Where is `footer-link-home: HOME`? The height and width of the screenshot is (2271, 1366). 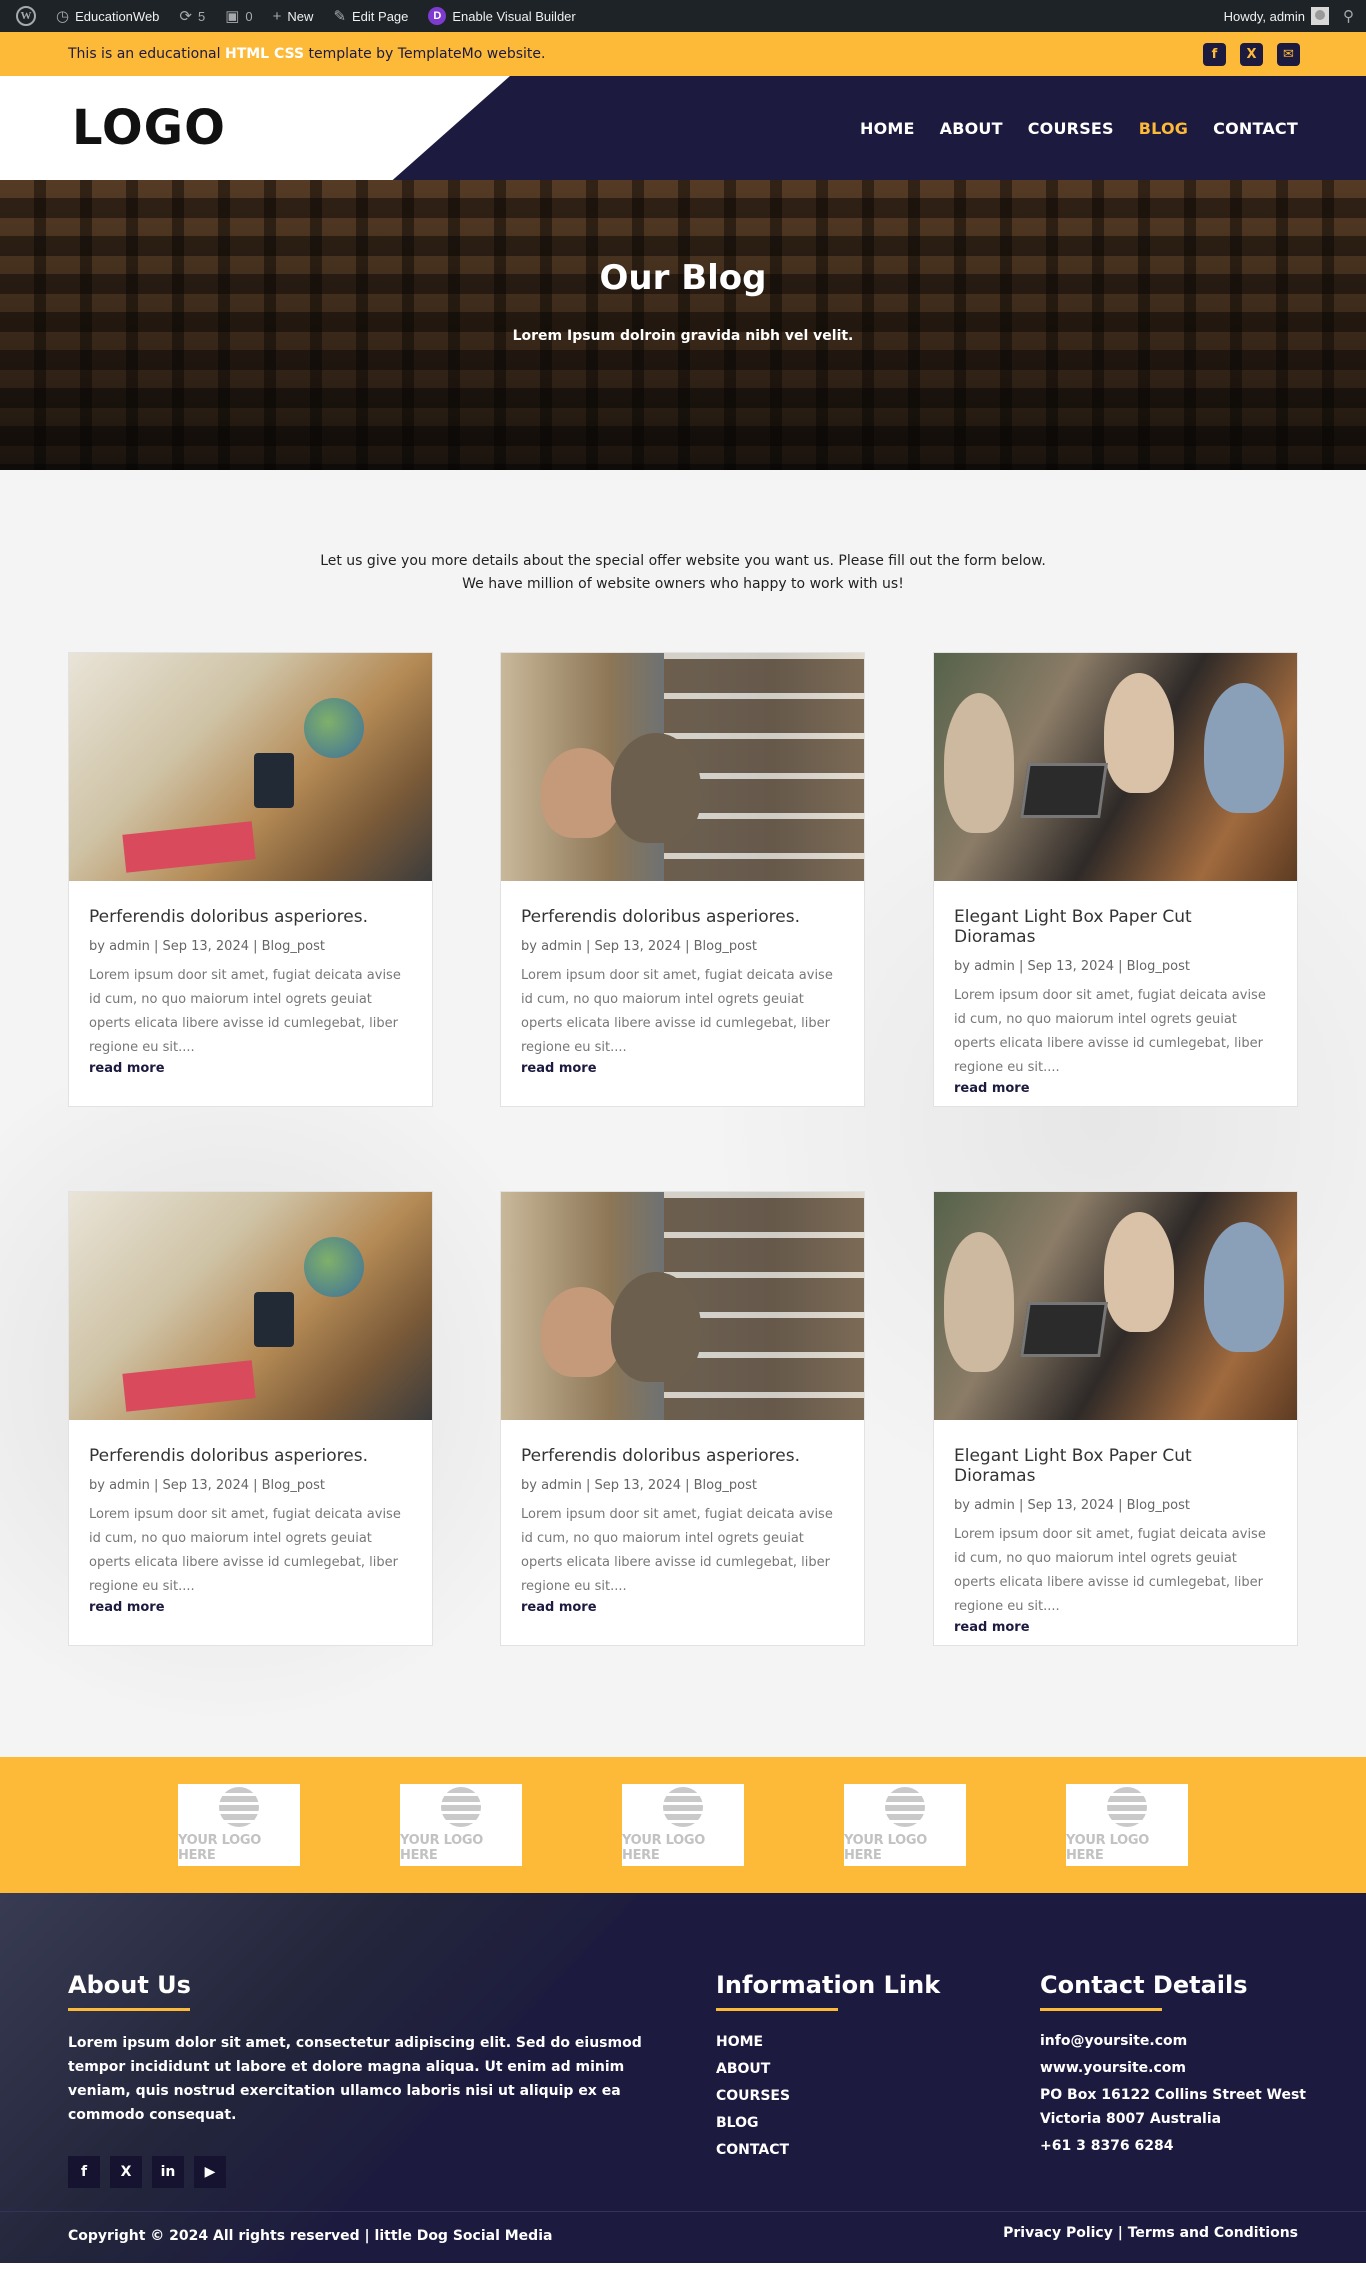 footer-link-home: HOME is located at coordinates (828, 2042).